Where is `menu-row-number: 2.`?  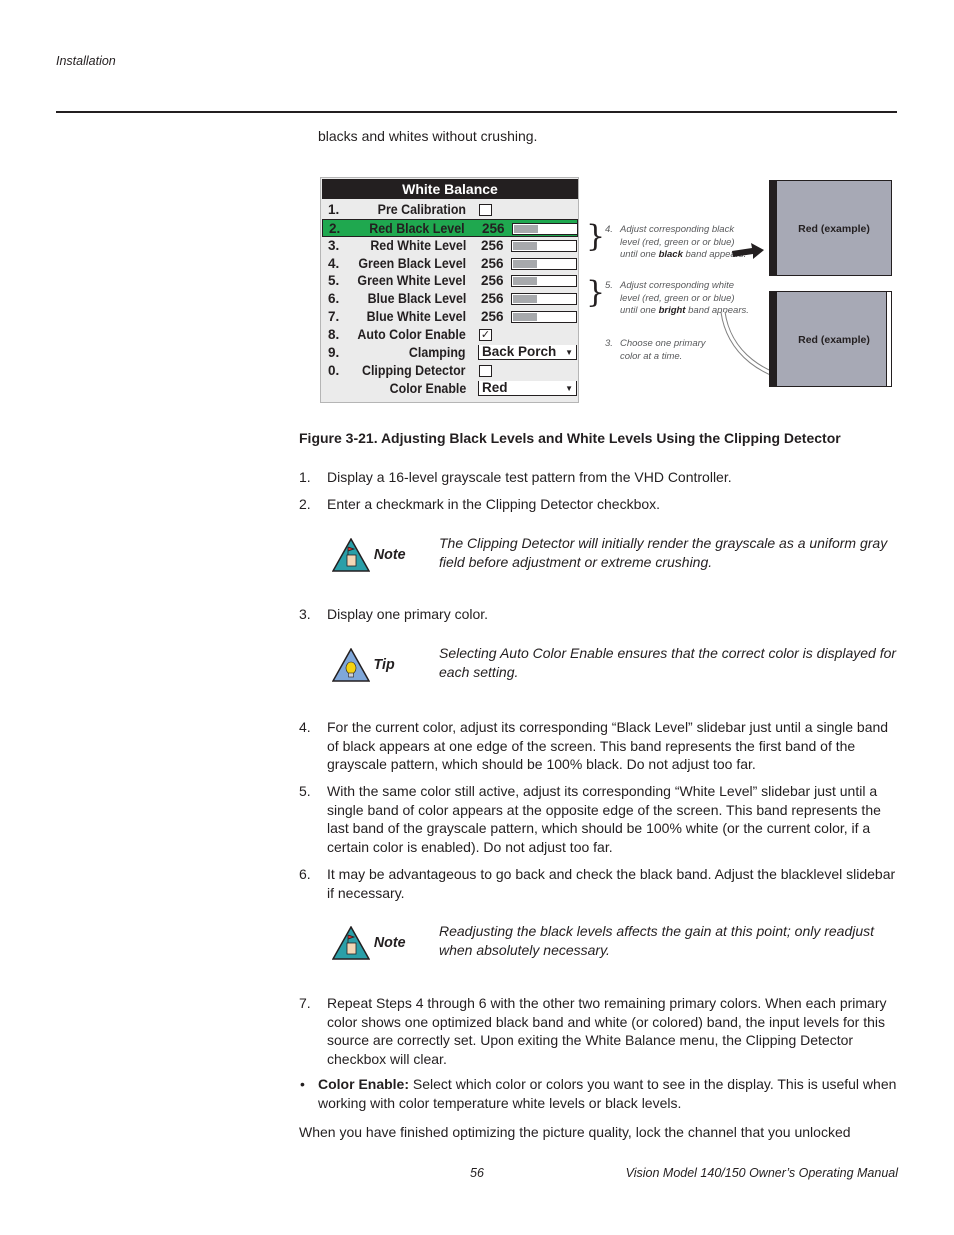 menu-row-number: 2. is located at coordinates (335, 228).